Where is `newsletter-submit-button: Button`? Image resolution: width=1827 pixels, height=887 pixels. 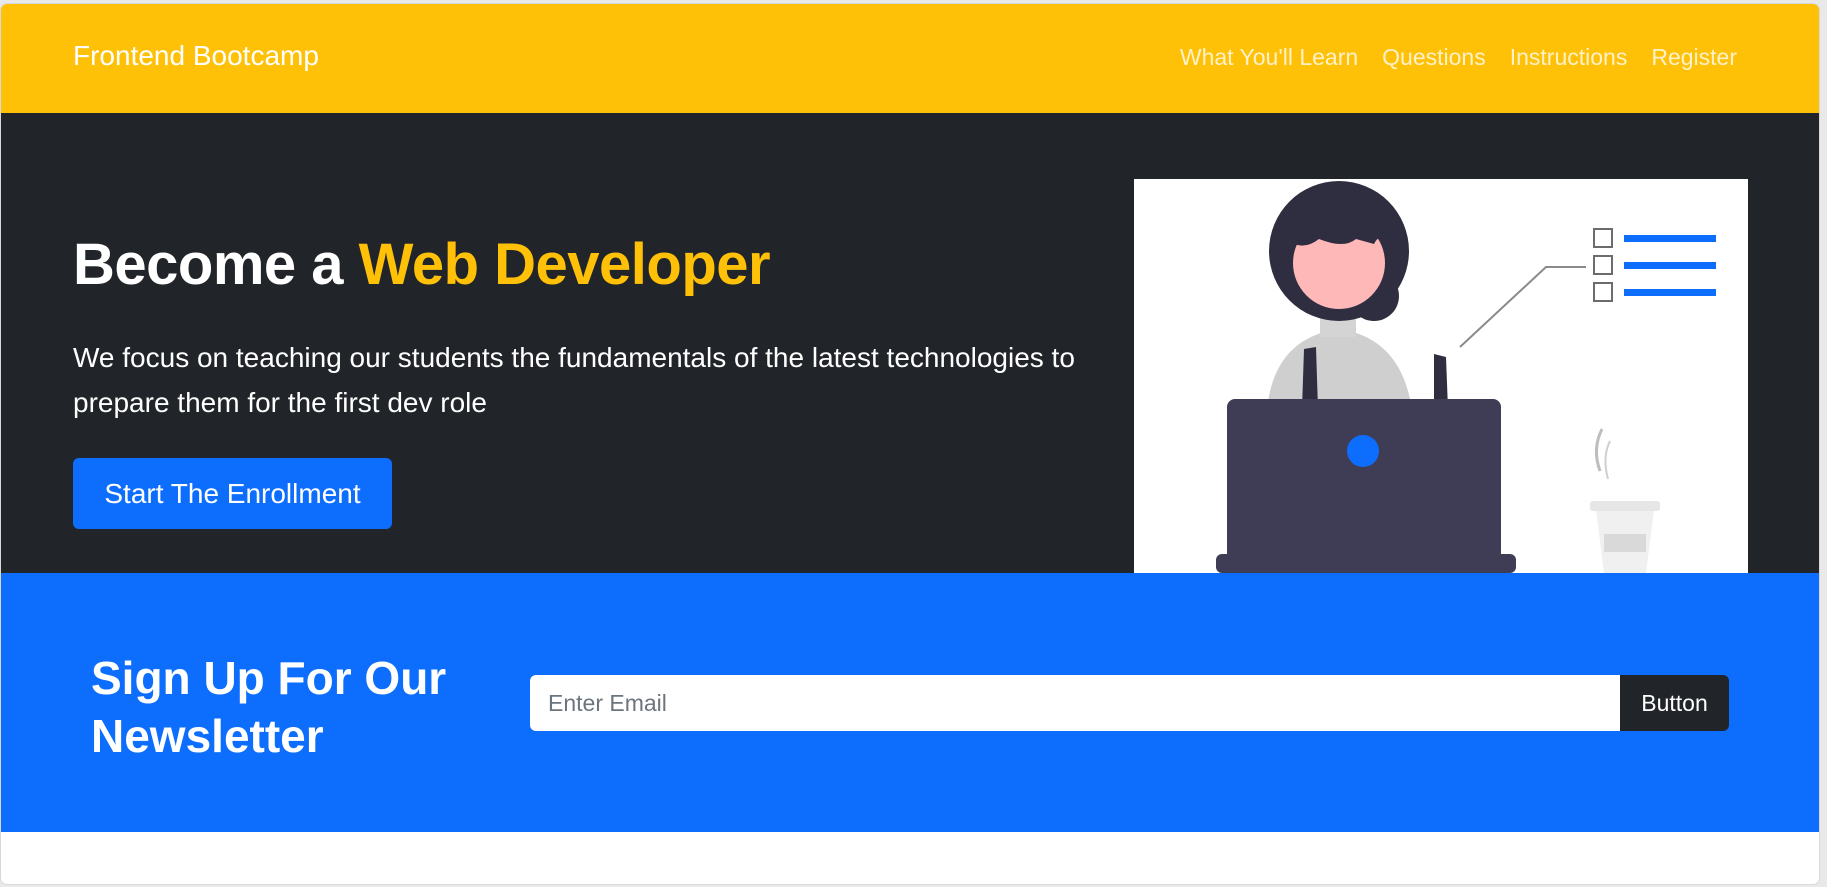
newsletter-submit-button: Button is located at coordinates (1674, 703).